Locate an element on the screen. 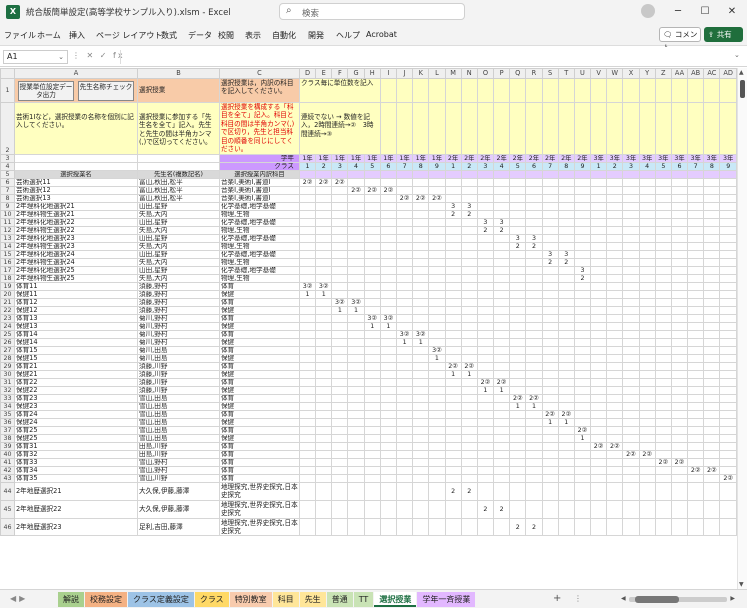  grade-cell: 1年 is located at coordinates (356, 158).